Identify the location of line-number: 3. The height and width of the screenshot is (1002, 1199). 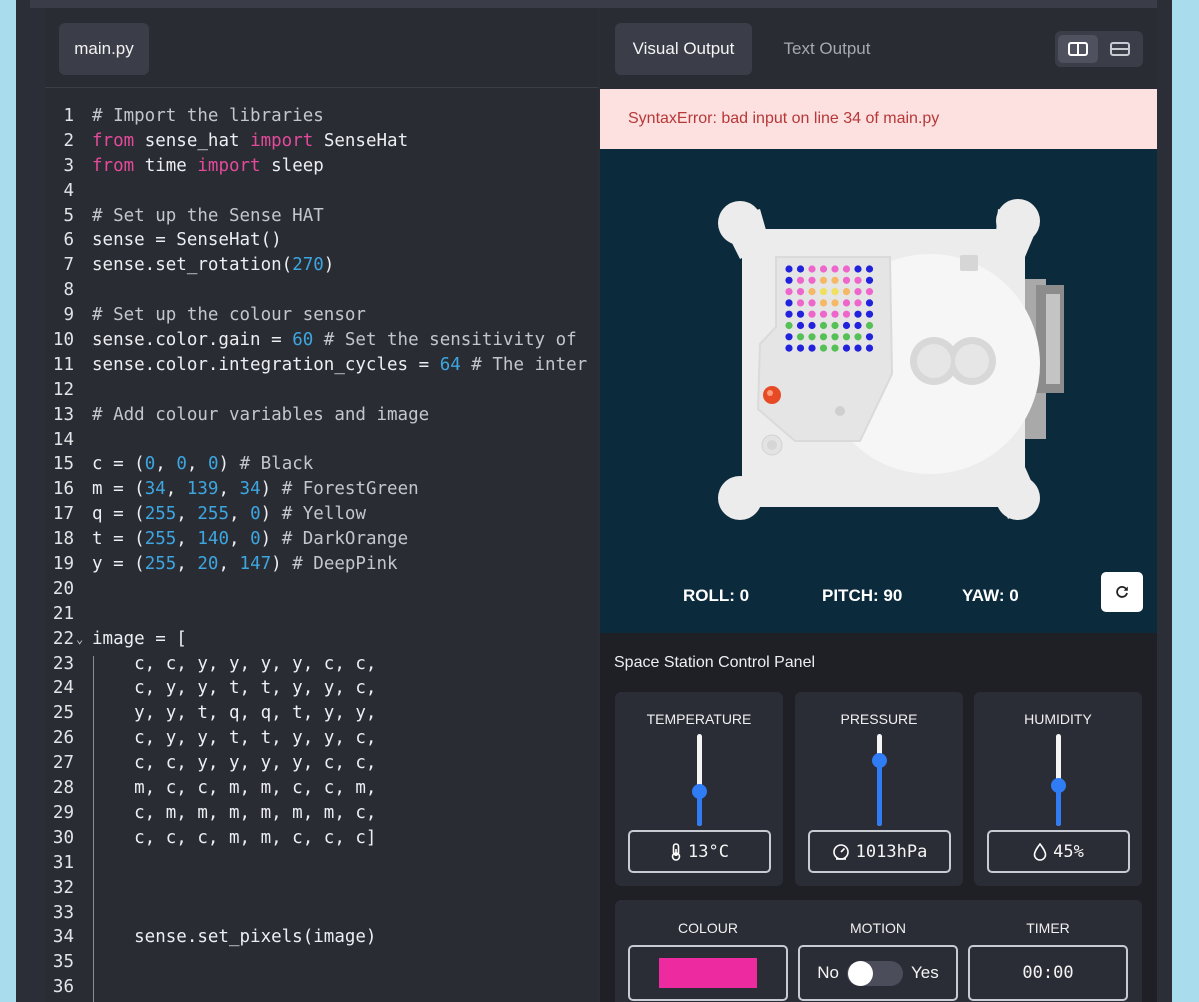
(68, 165).